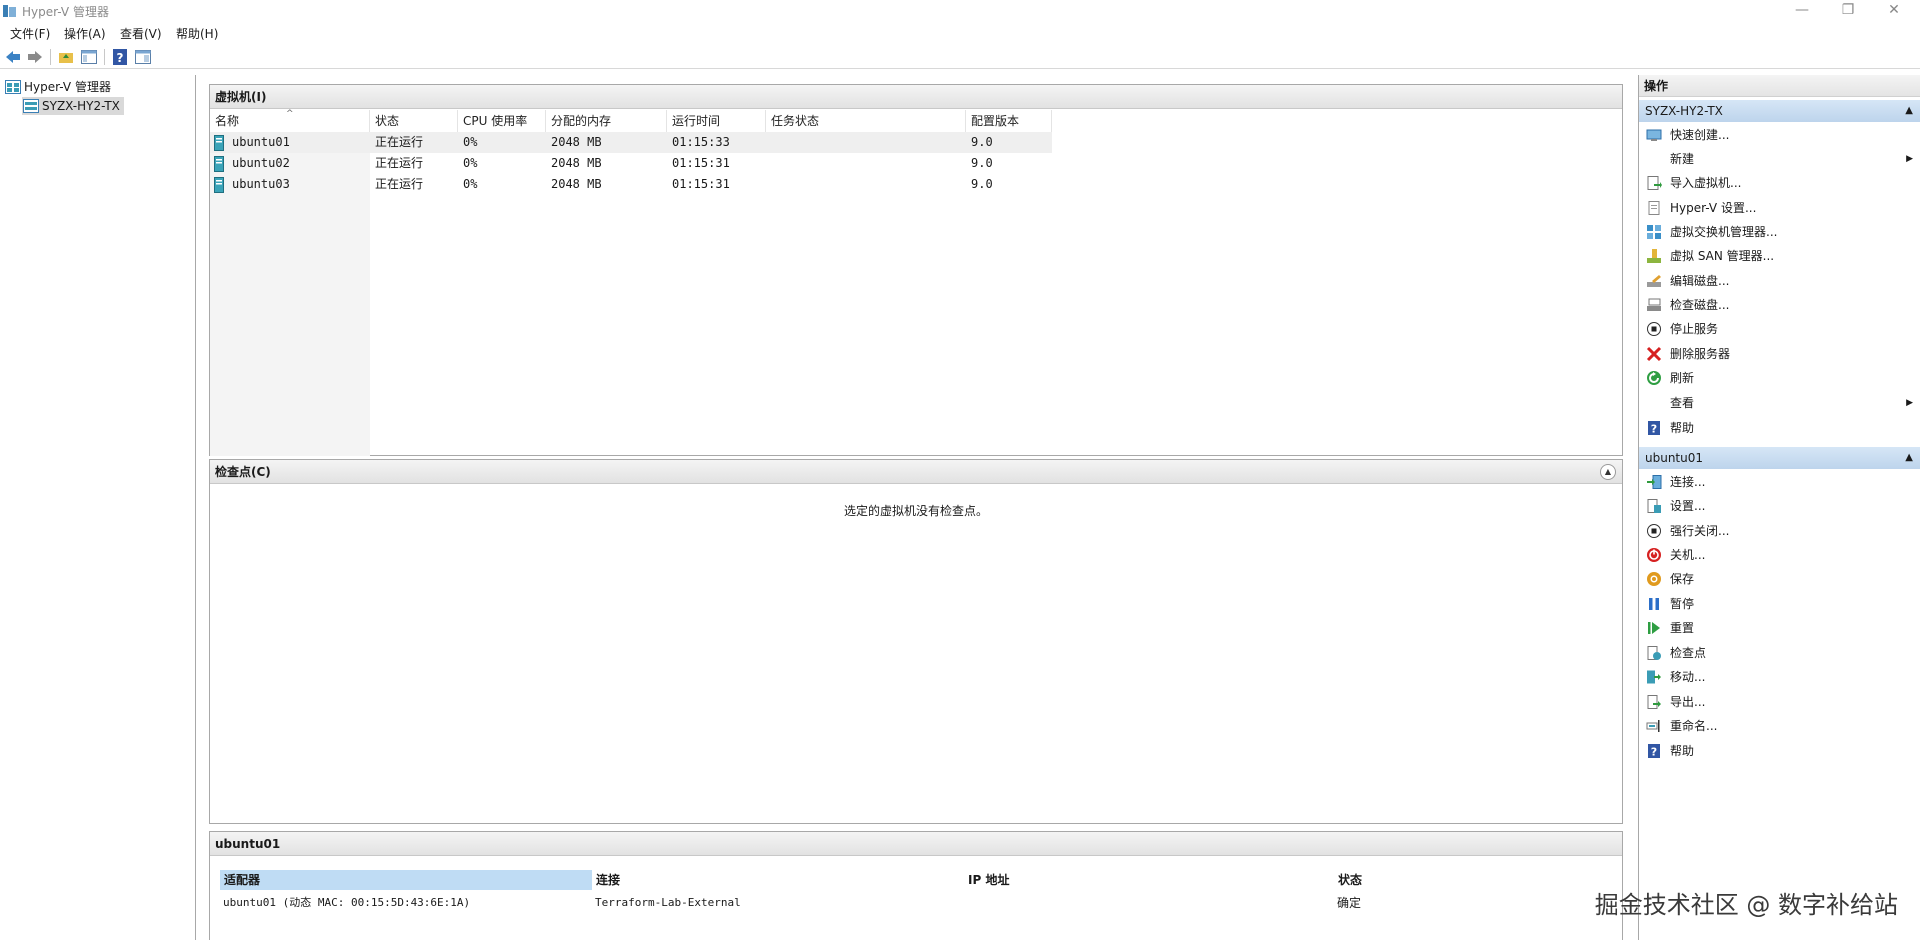 The image size is (1920, 940). I want to click on back-arrow-icon, so click(13, 57).